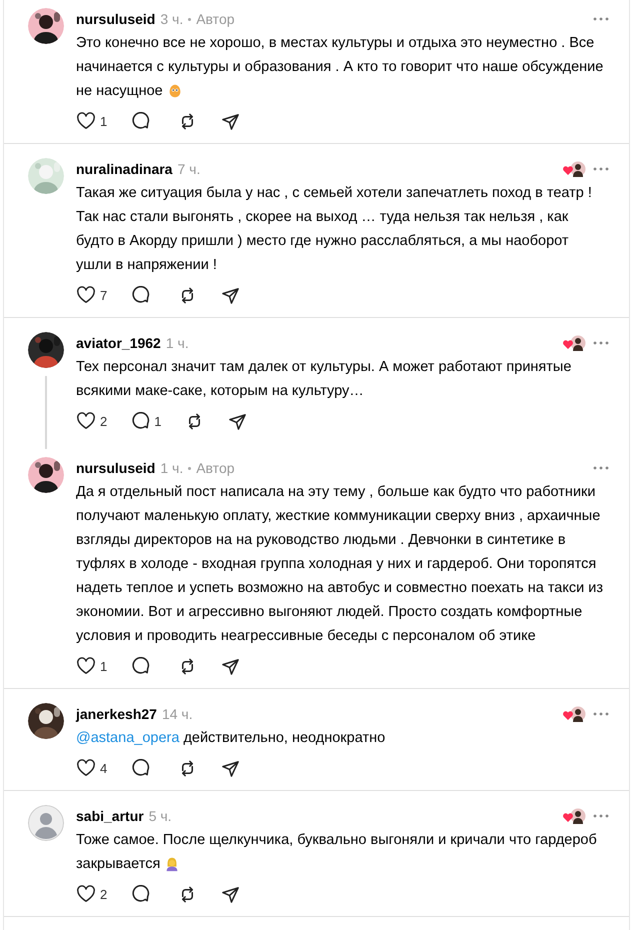 This screenshot has width=632, height=930. I want to click on like-button: 4, so click(92, 768).